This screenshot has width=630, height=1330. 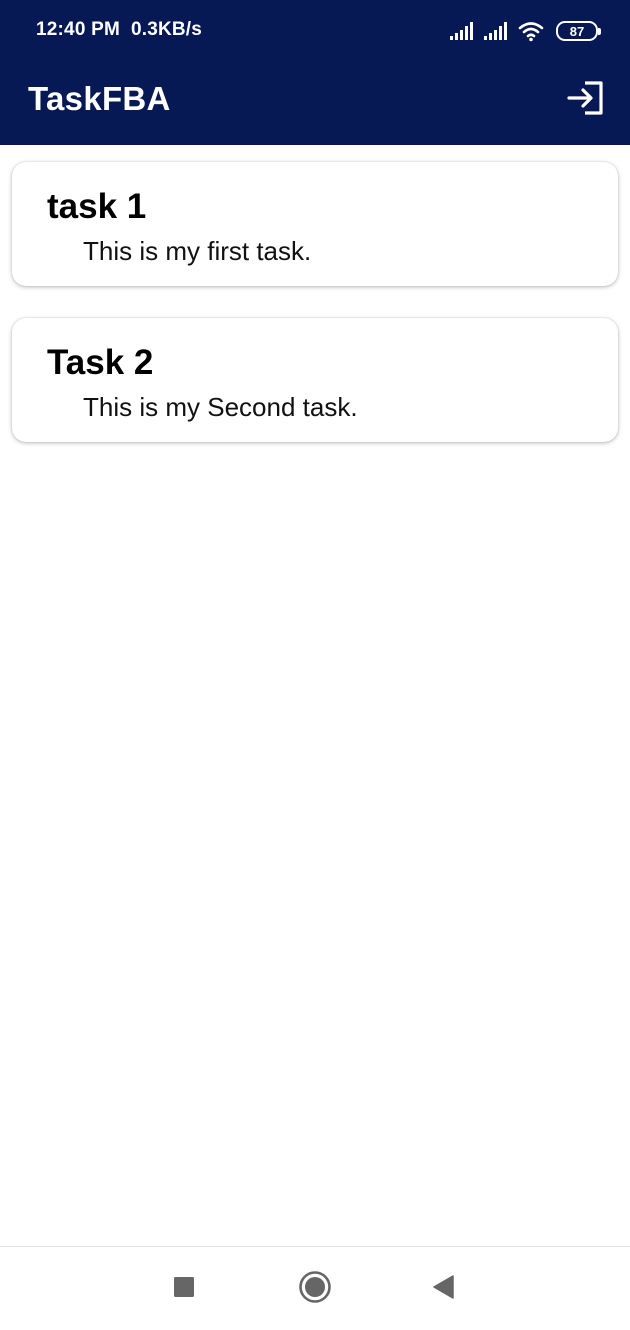 I want to click on task-card: Task 2 This is my Second task., so click(x=315, y=380).